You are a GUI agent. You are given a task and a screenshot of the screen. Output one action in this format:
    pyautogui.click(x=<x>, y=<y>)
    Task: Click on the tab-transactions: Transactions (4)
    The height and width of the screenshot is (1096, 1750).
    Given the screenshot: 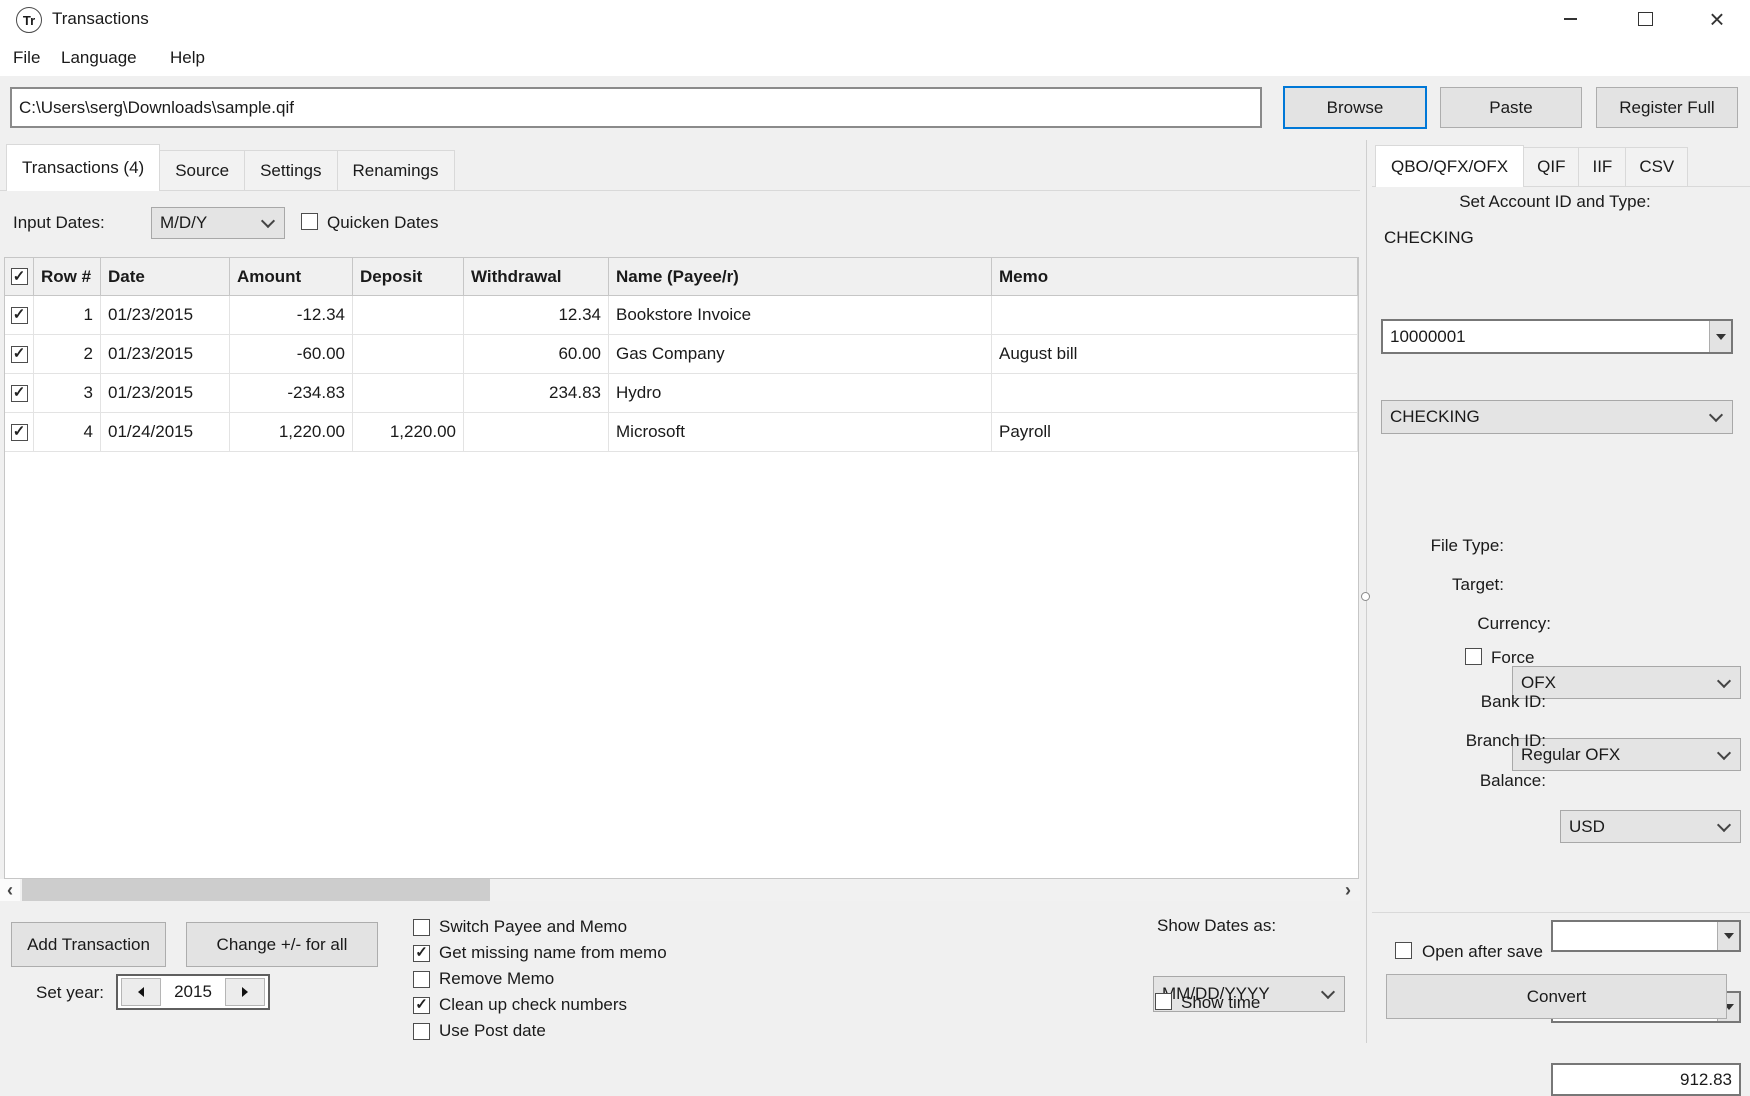 What is the action you would take?
    pyautogui.click(x=83, y=167)
    